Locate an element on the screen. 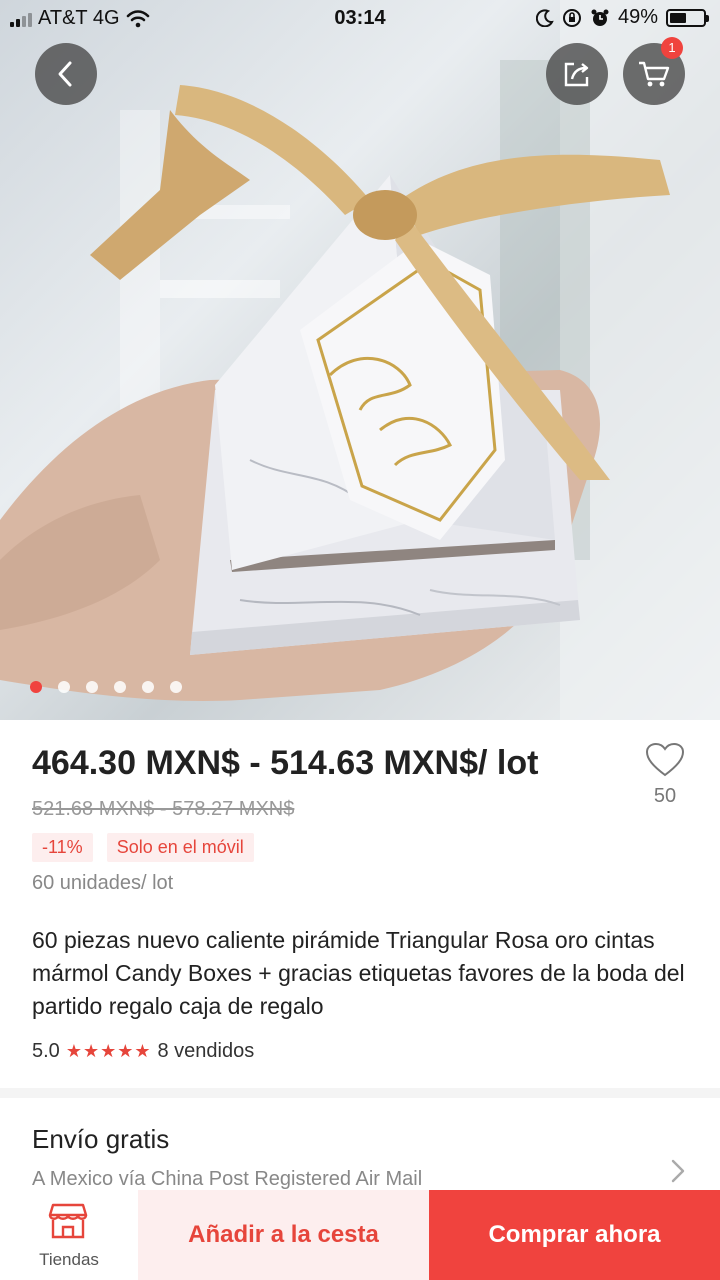 The height and width of the screenshot is (1280, 720). status-bar: AT&T 4G 03:14 49% is located at coordinates (360, 18).